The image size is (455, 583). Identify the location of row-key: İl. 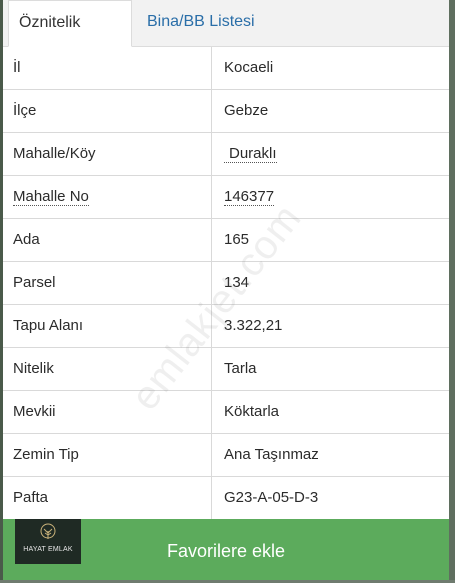
(107, 68).